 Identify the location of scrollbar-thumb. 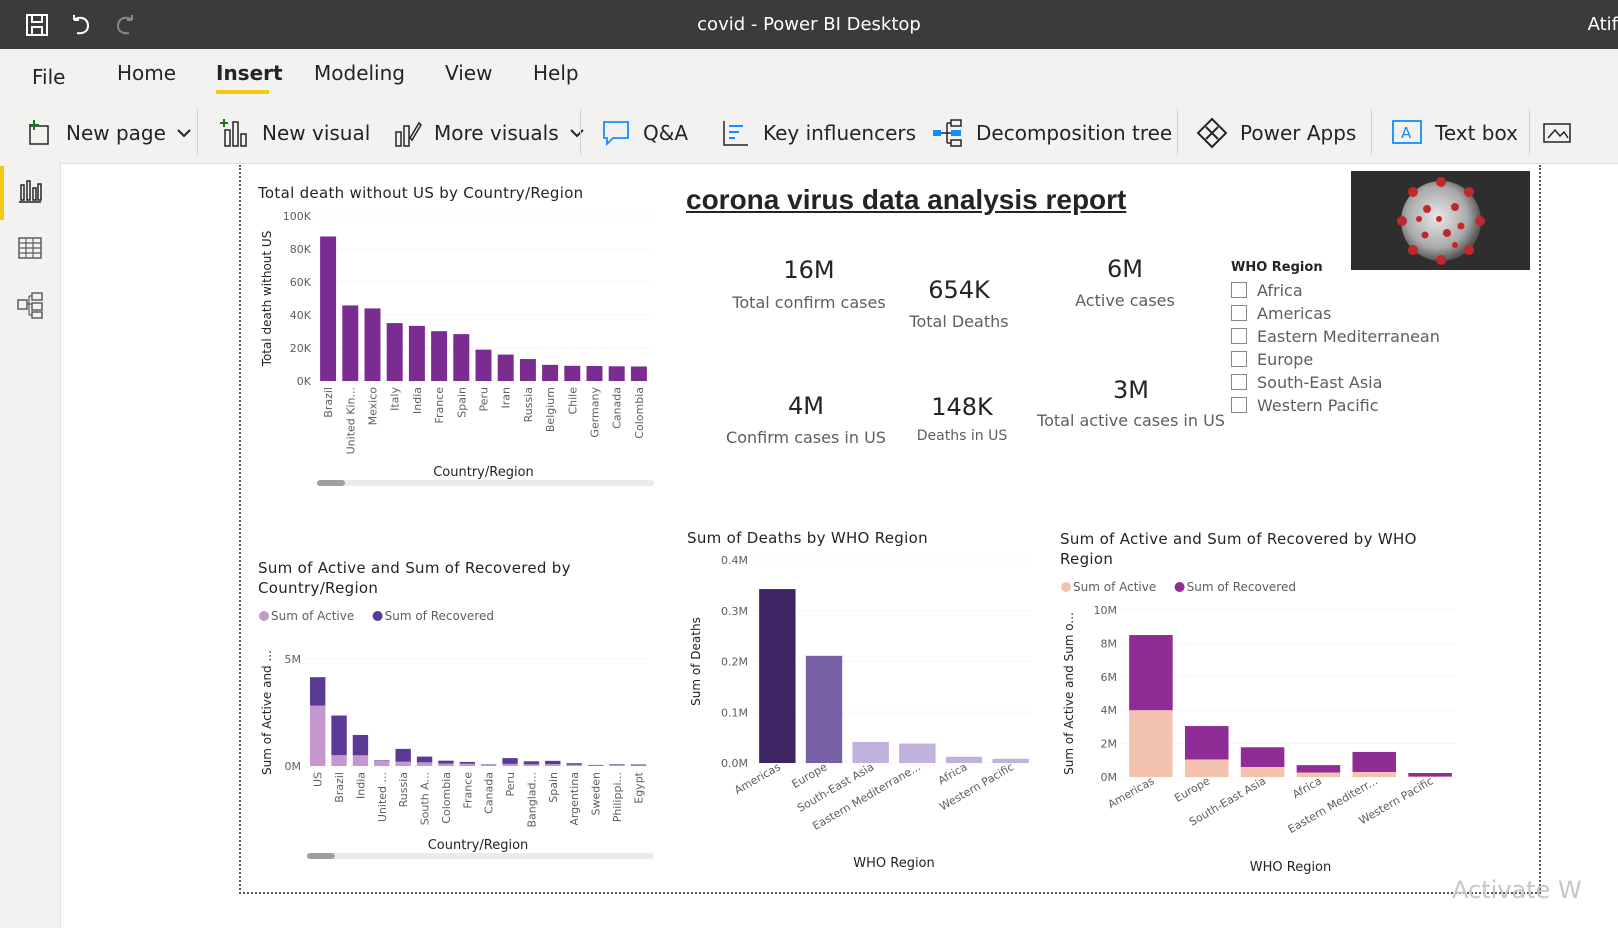
(331, 483).